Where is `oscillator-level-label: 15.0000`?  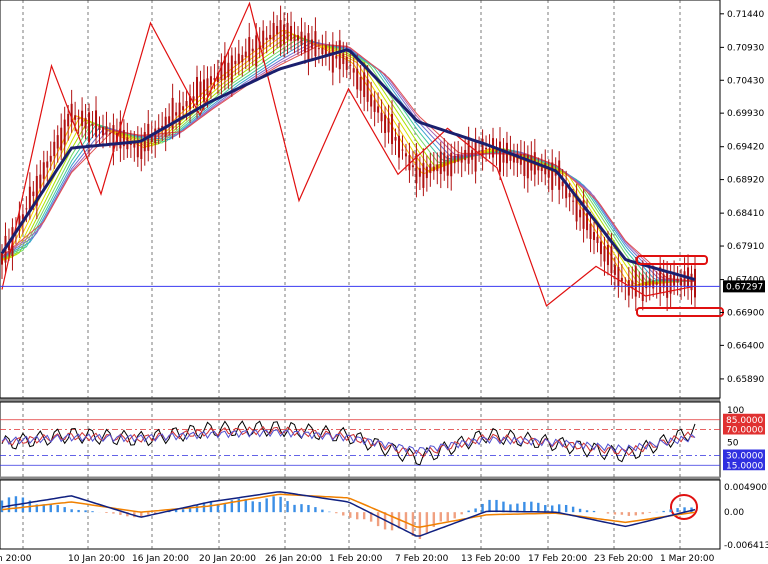
oscillator-level-label: 15.0000 is located at coordinates (744, 466).